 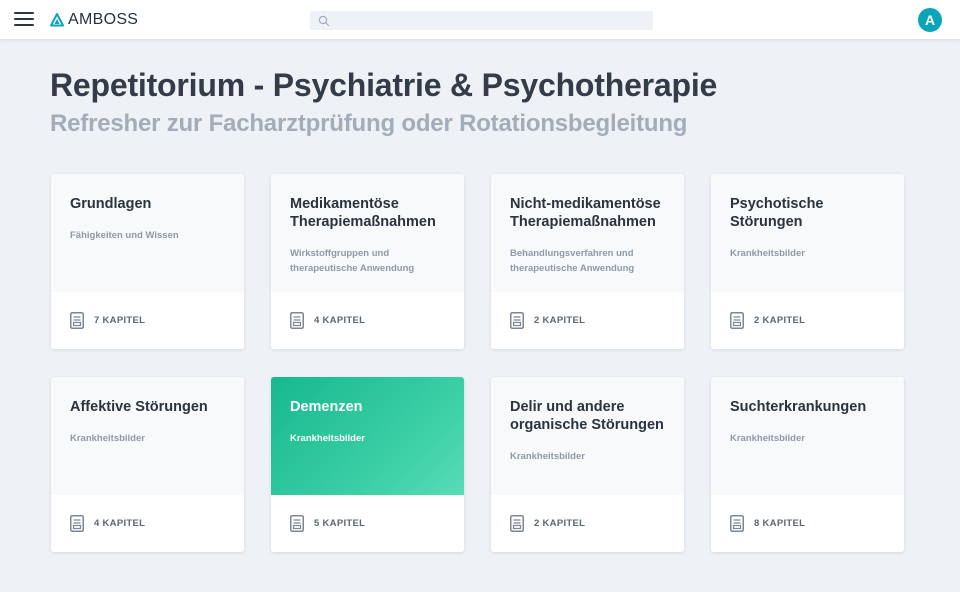 What do you see at coordinates (57, 20) in the screenshot?
I see `amboss-logo-icon` at bounding box center [57, 20].